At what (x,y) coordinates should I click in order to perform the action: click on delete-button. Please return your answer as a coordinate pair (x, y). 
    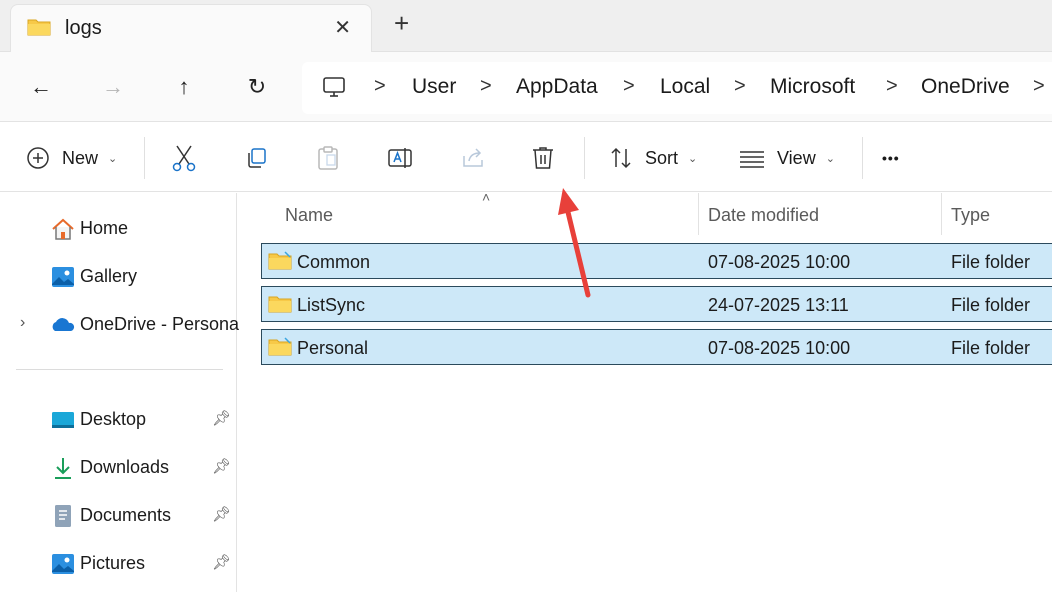
    Looking at the image, I should click on (543, 158).